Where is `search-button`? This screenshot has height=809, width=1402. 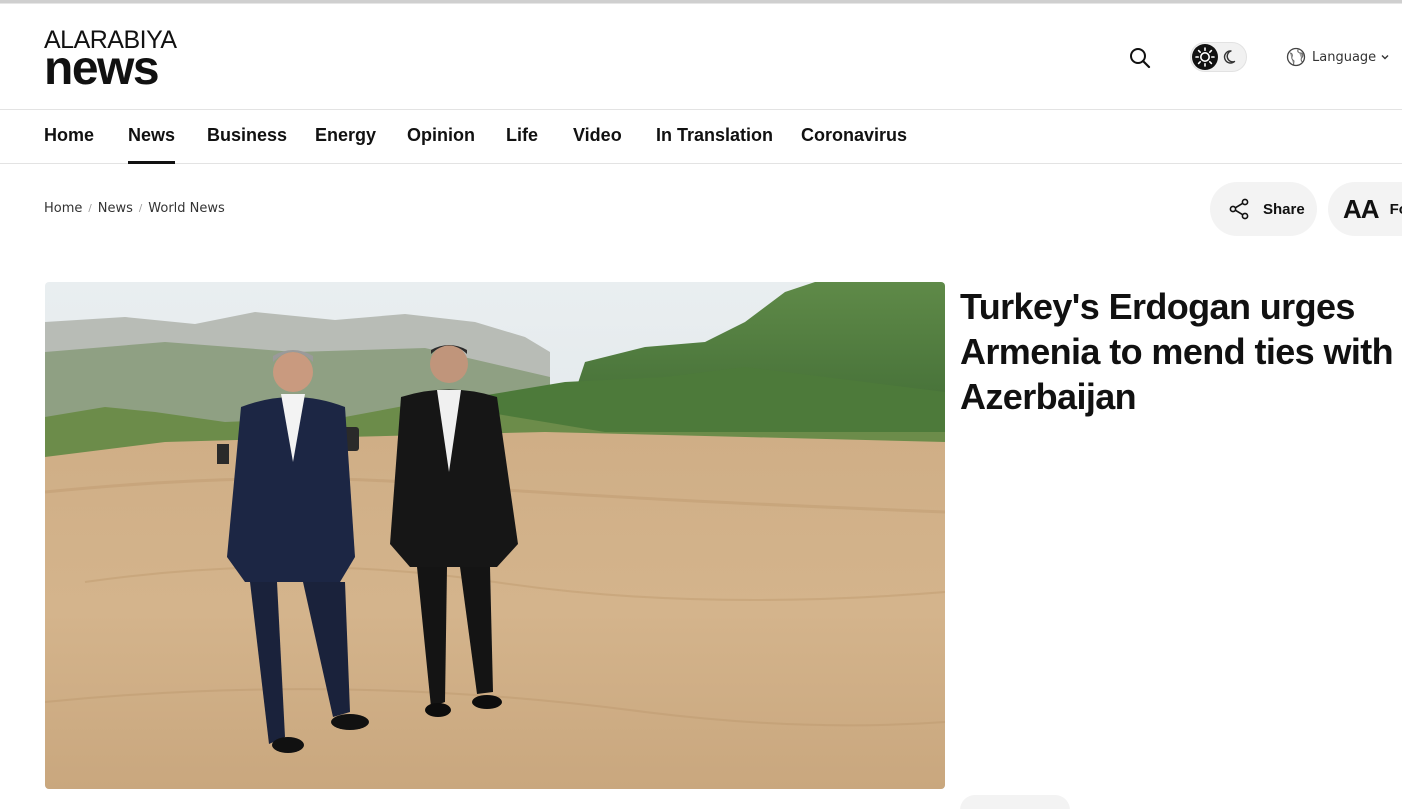 search-button is located at coordinates (1140, 58).